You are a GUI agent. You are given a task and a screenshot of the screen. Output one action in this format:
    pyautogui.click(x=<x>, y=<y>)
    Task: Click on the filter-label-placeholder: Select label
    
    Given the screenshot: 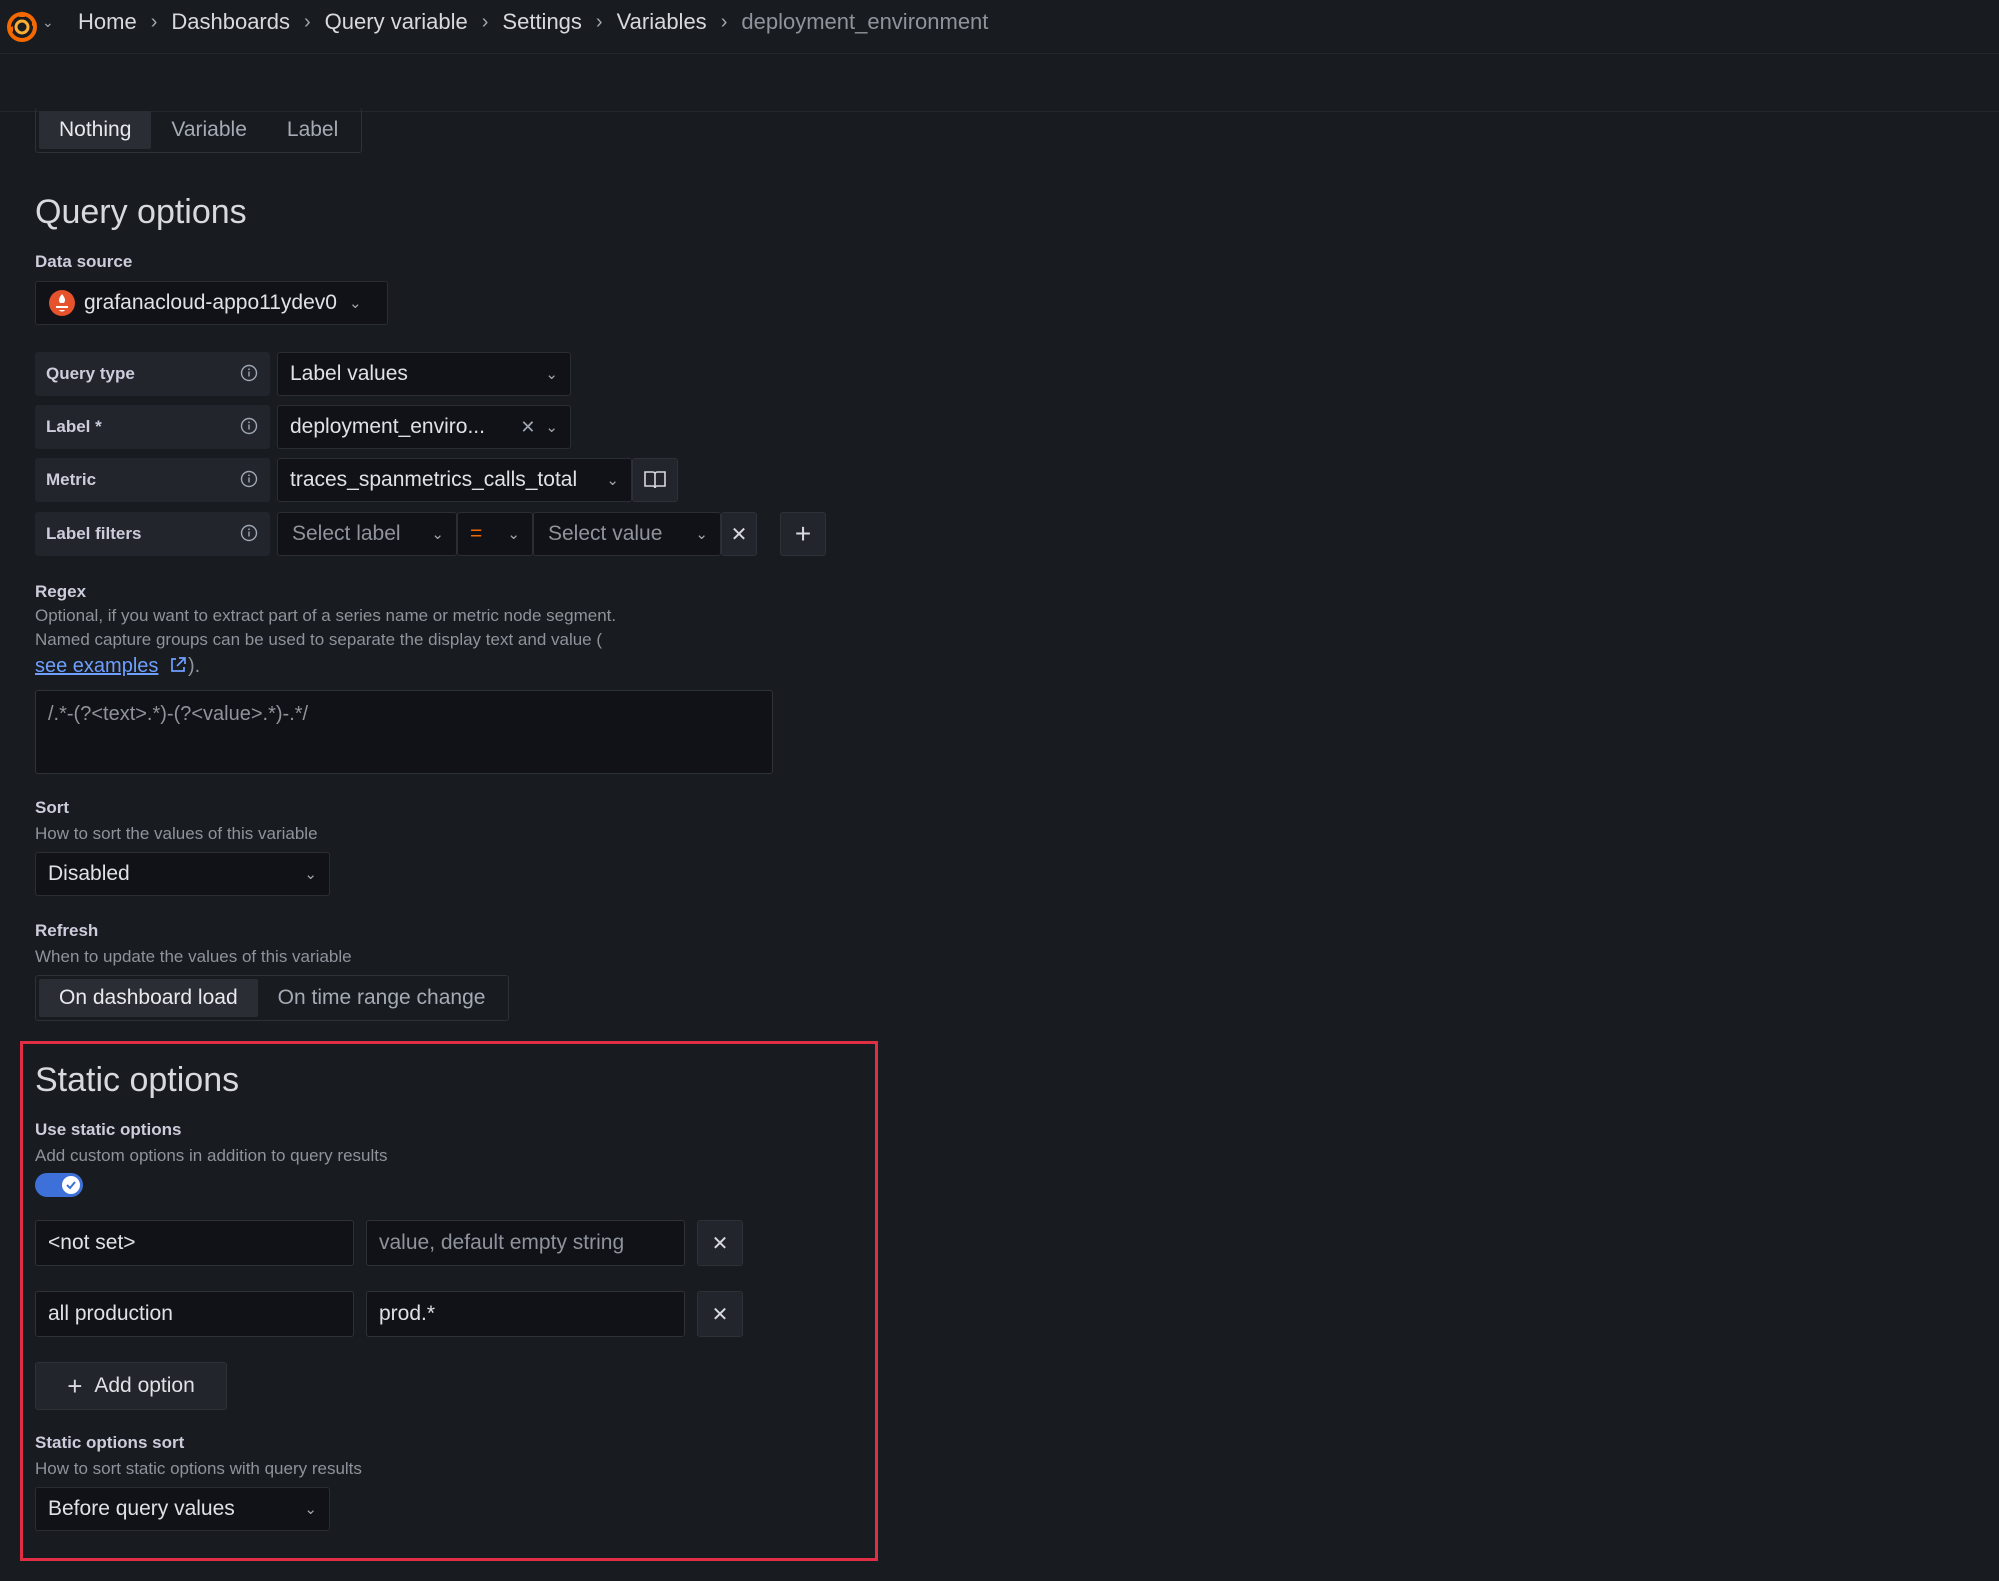 What is the action you would take?
    pyautogui.click(x=346, y=533)
    